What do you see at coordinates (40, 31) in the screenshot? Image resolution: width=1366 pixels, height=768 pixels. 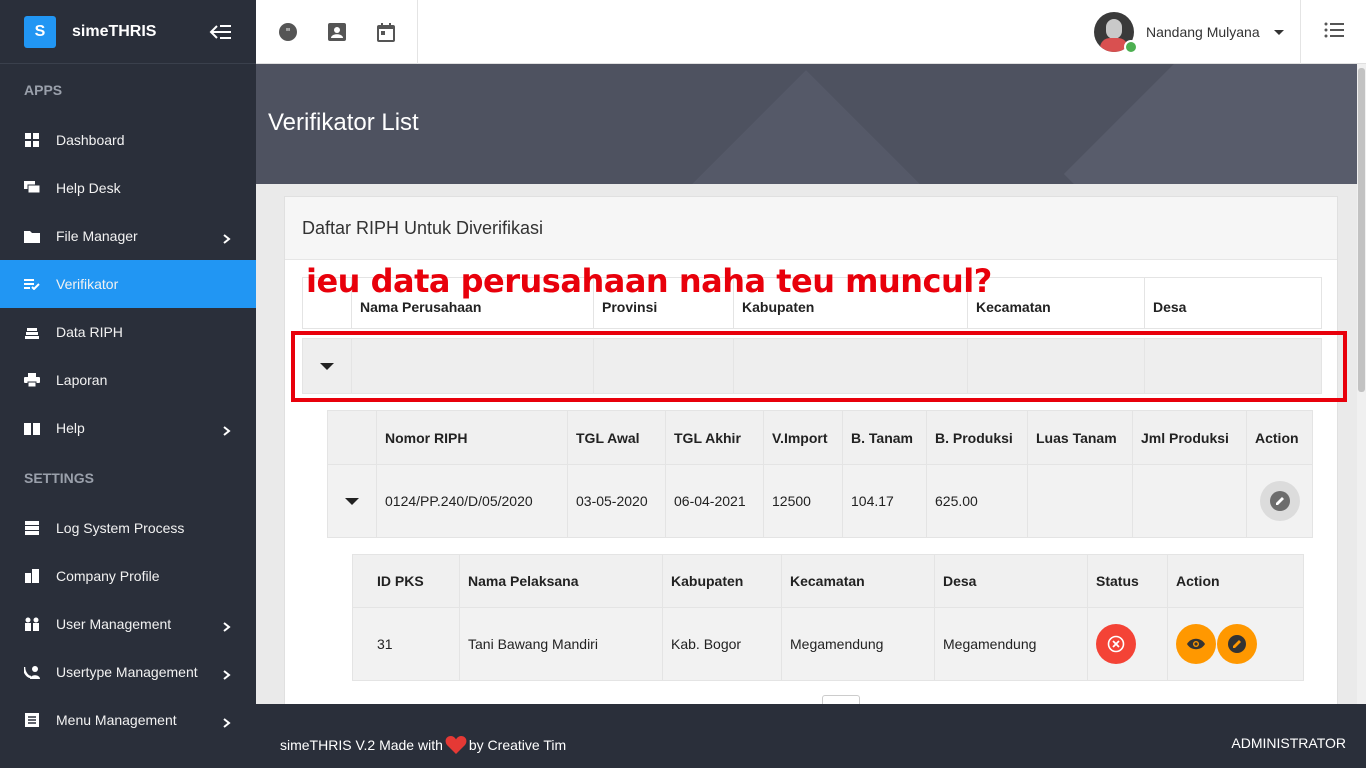 I see `brand-logo: S` at bounding box center [40, 31].